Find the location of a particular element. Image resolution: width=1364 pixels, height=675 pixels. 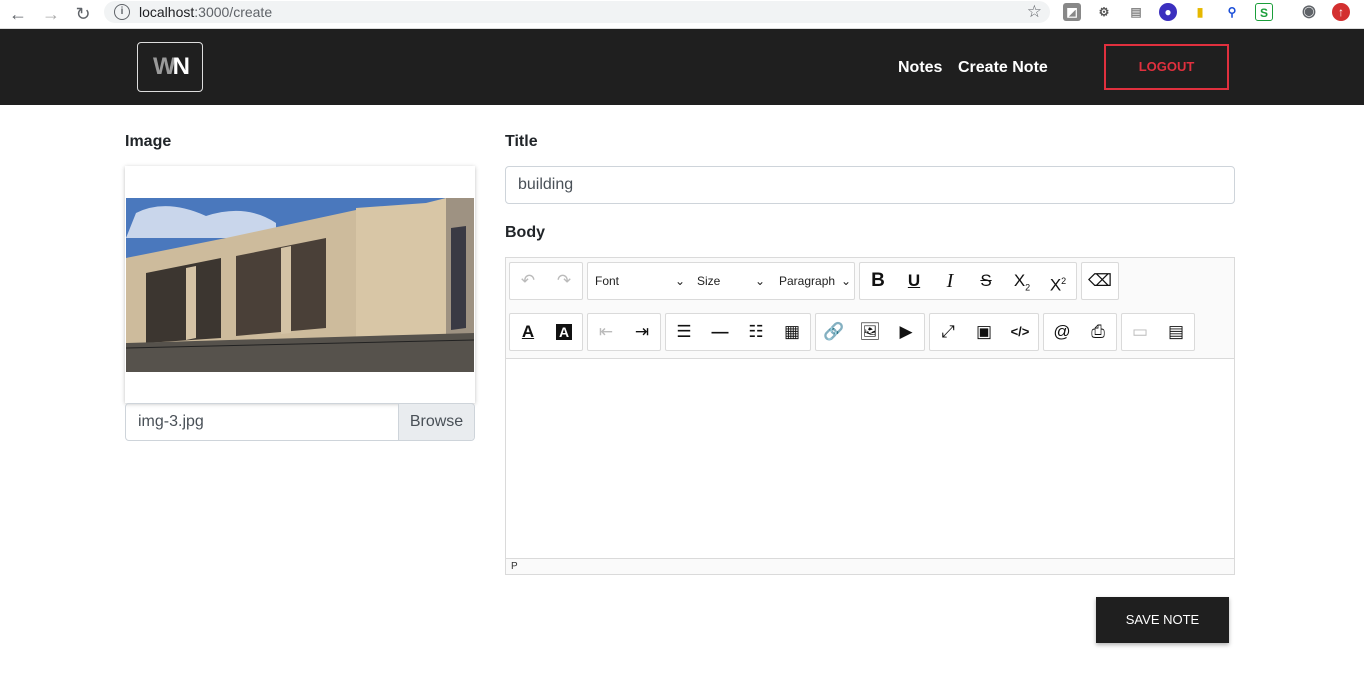

view-group: ⤢ ▣ </> is located at coordinates (984, 332).